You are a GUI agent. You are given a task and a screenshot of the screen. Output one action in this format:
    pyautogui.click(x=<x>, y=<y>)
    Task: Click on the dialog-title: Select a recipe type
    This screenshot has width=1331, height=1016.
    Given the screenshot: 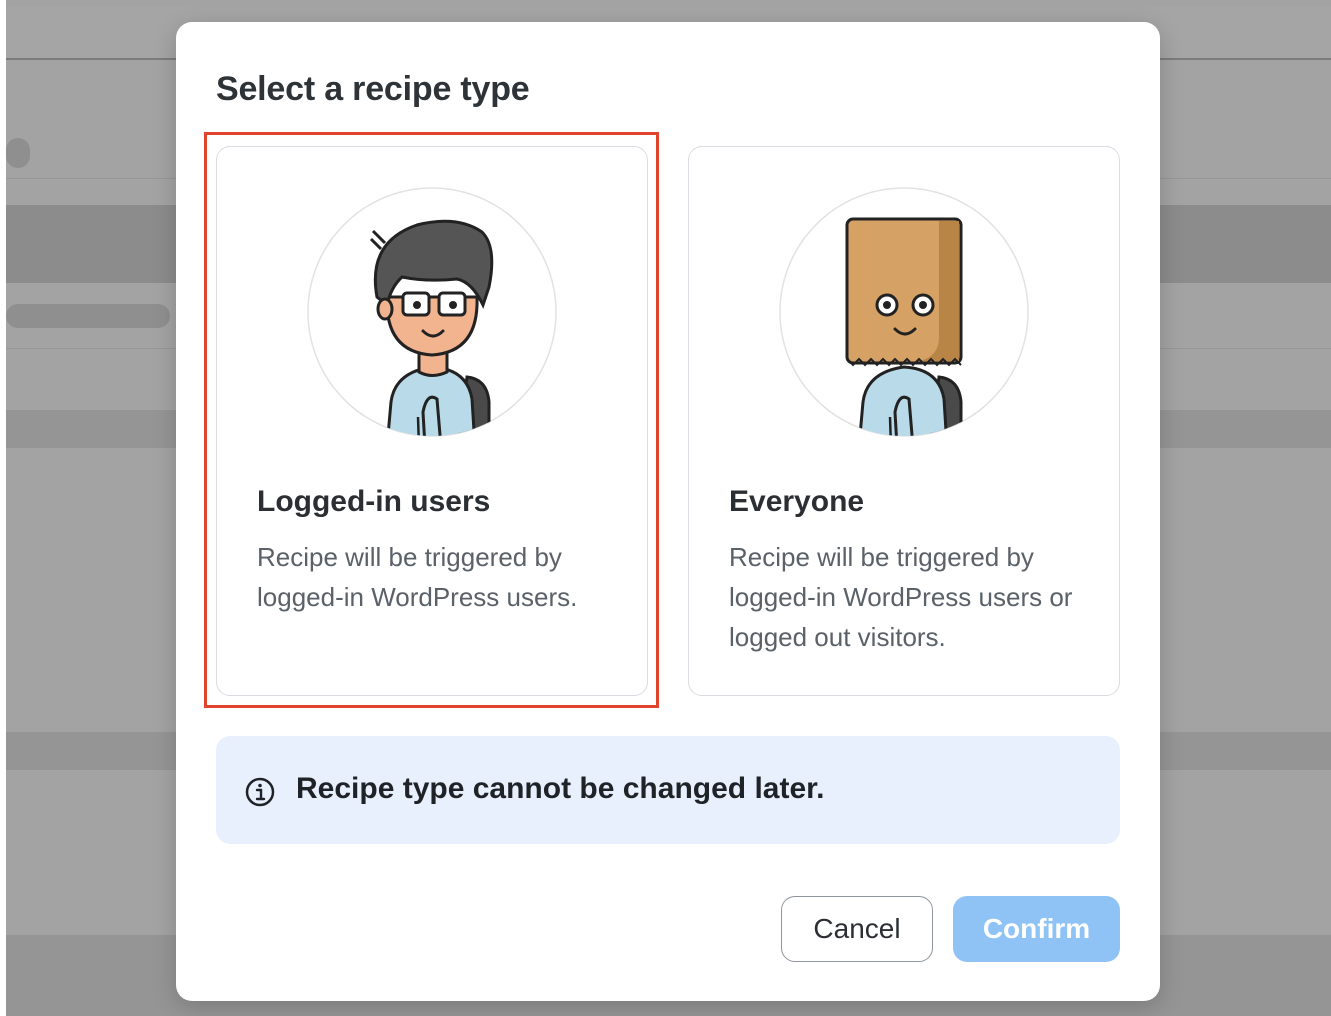 What is the action you would take?
    pyautogui.click(x=373, y=89)
    